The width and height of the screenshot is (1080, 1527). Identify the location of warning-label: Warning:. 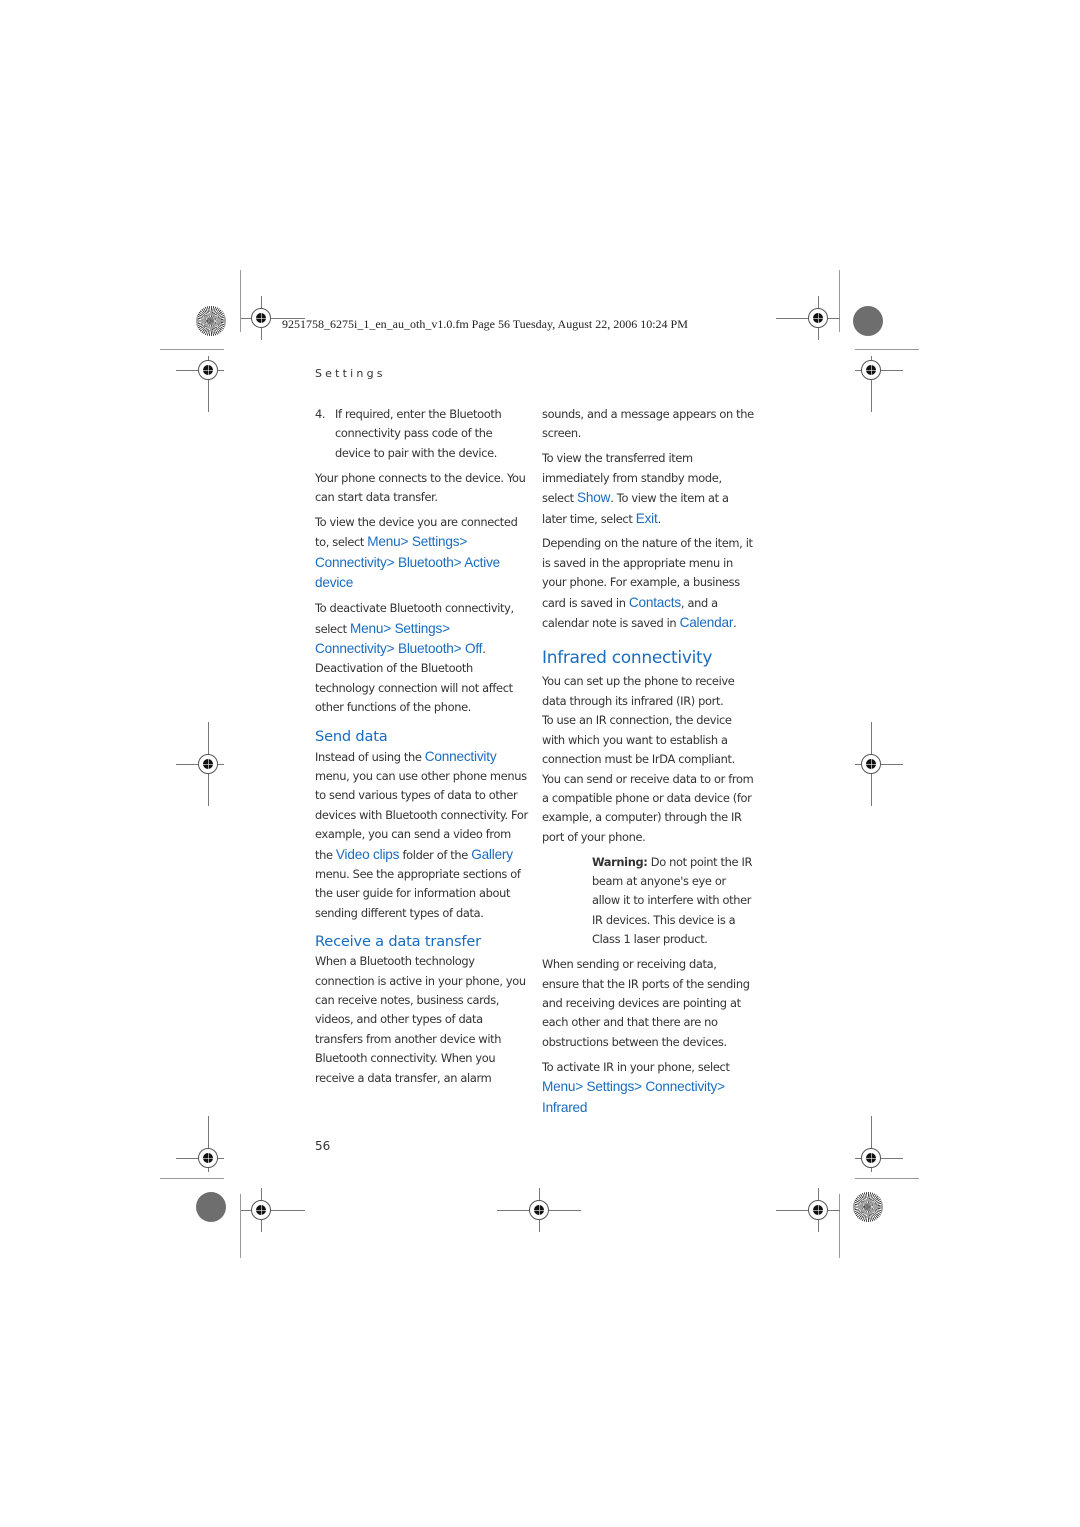
(620, 861).